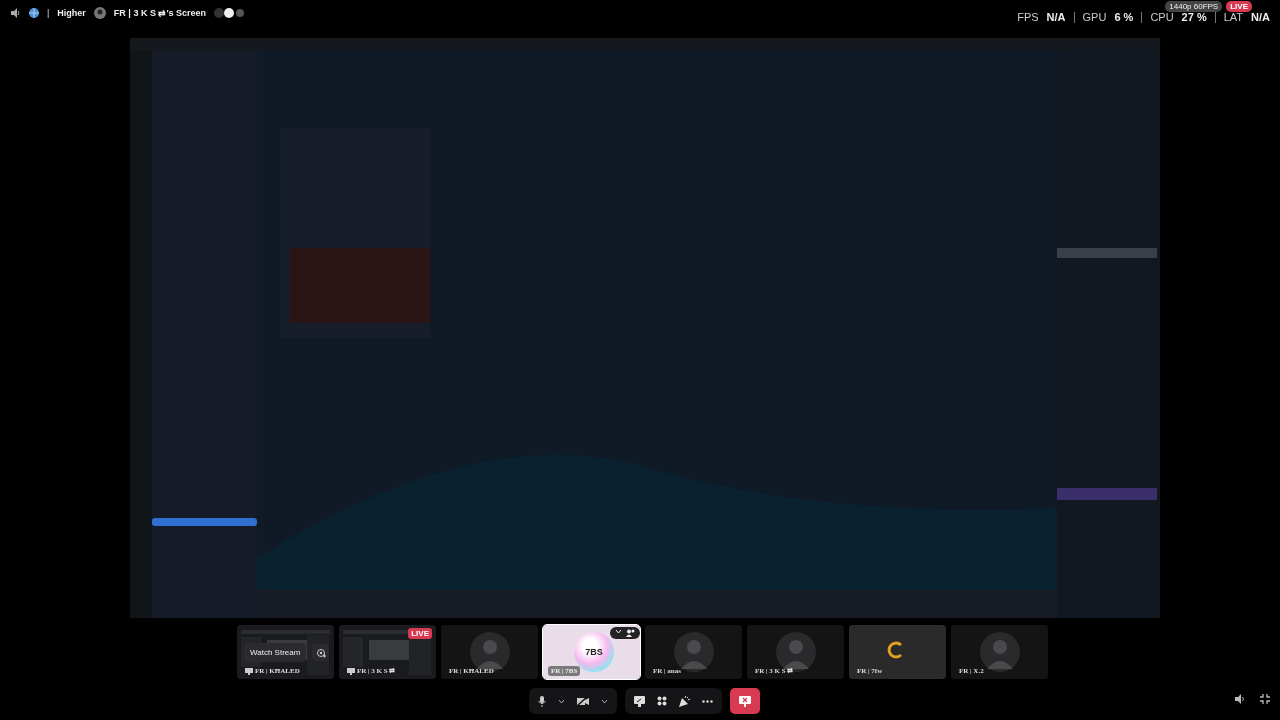 The width and height of the screenshot is (1280, 720). What do you see at coordinates (1194, 6) in the screenshot?
I see `quality-badge: 1440p 60FPS` at bounding box center [1194, 6].